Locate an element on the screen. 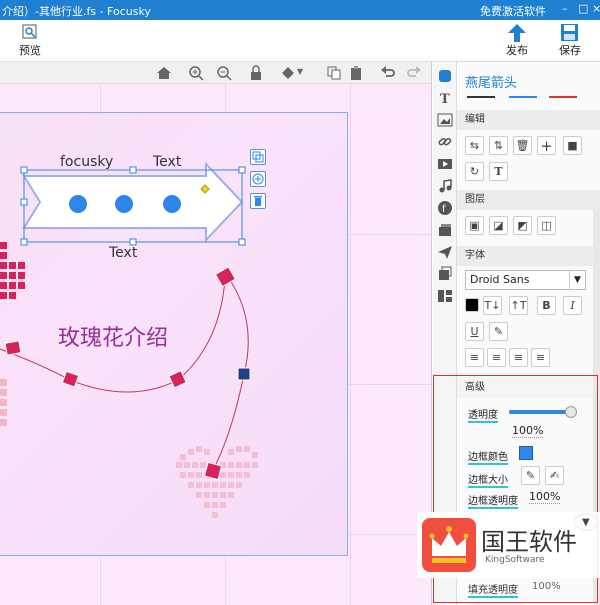 Image resolution: width=600 pixels, height=605 pixels. bring-forward-button: ◪ is located at coordinates (498, 225).